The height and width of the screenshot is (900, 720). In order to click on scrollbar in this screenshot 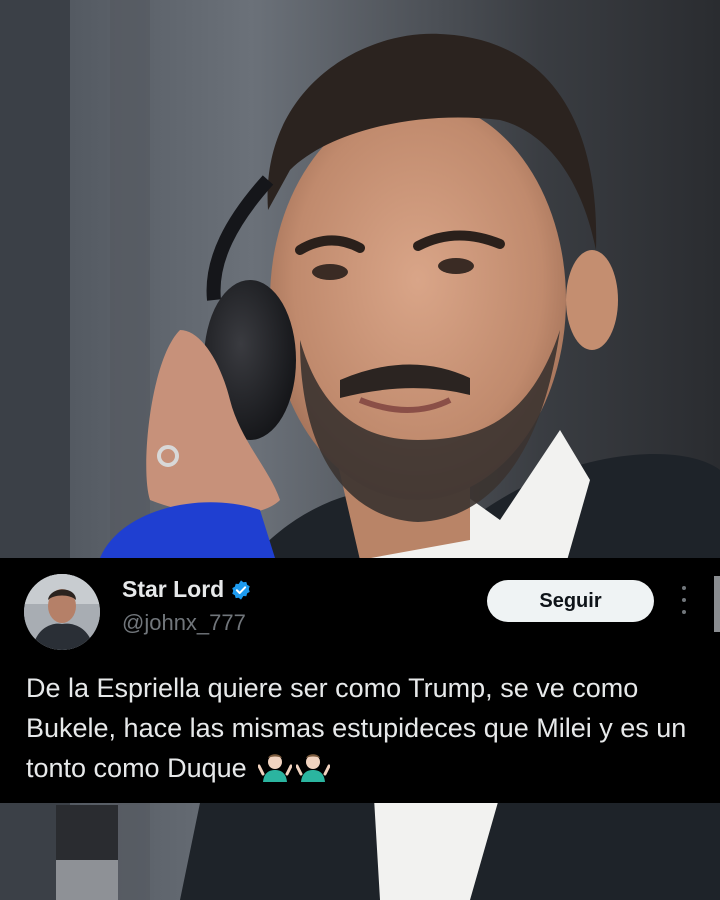, I will do `click(717, 604)`.